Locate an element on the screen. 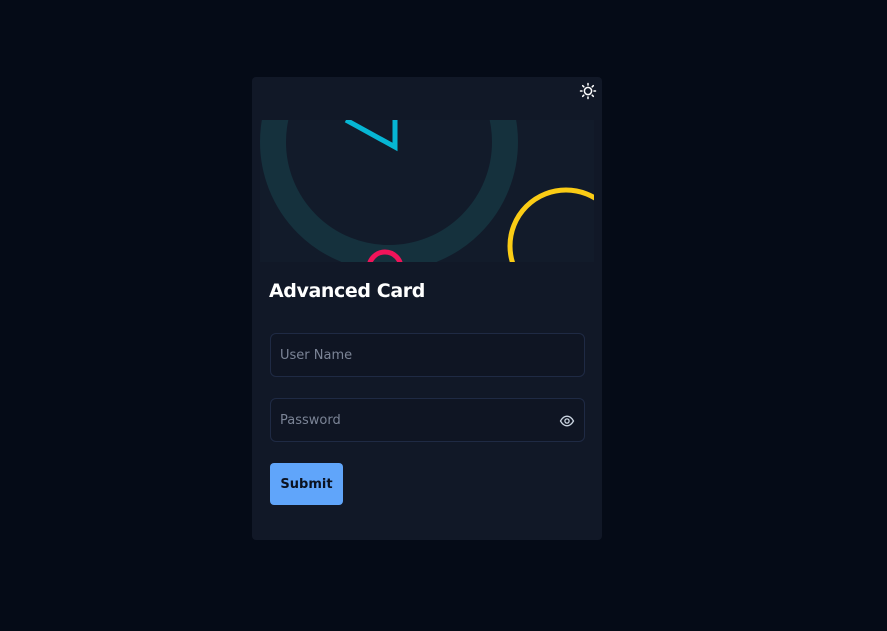 The width and height of the screenshot is (887, 631). username-input is located at coordinates (427, 355).